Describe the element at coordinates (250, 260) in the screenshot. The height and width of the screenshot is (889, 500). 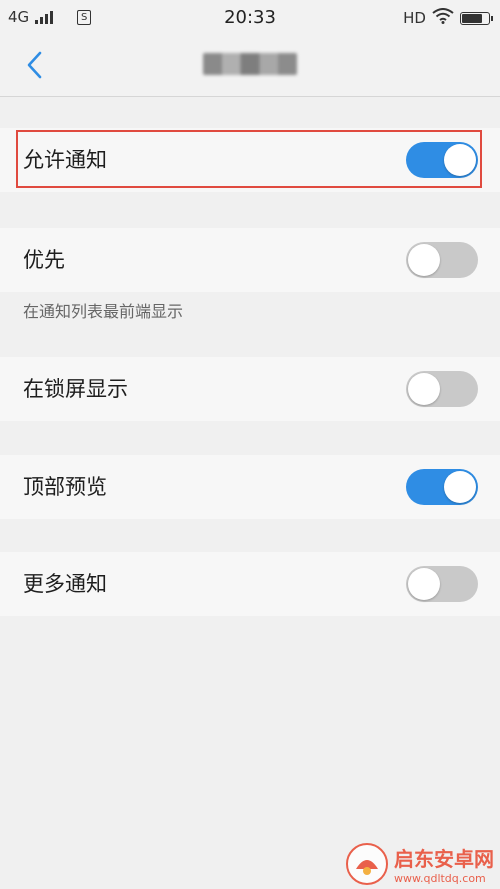
I see `setting-row-priority: 优先` at that location.